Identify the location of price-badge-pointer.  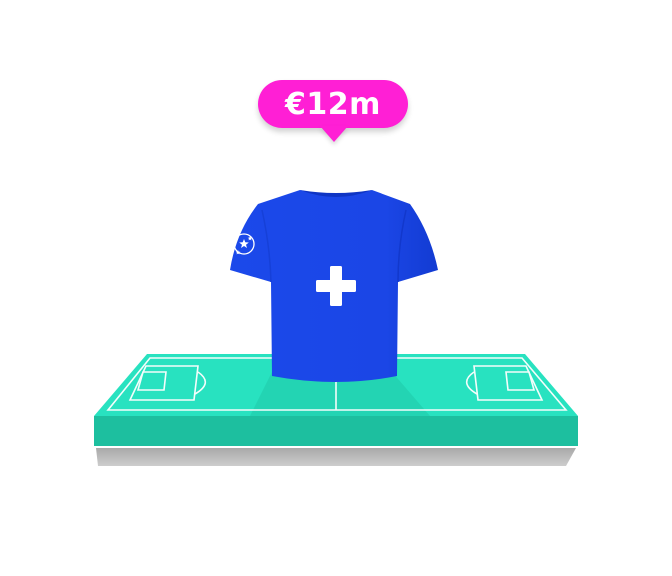
(334, 134).